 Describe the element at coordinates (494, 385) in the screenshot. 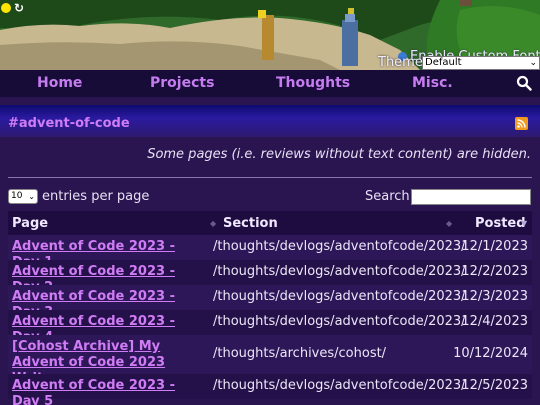

I see `posted-cell: 12/5/2023` at that location.